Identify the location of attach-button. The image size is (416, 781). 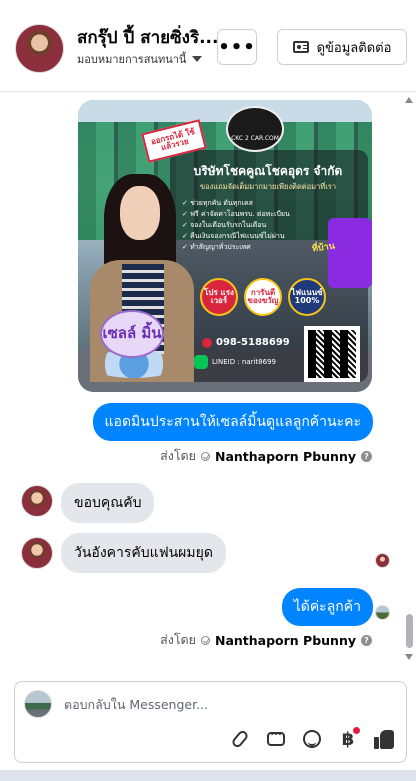
(240, 739).